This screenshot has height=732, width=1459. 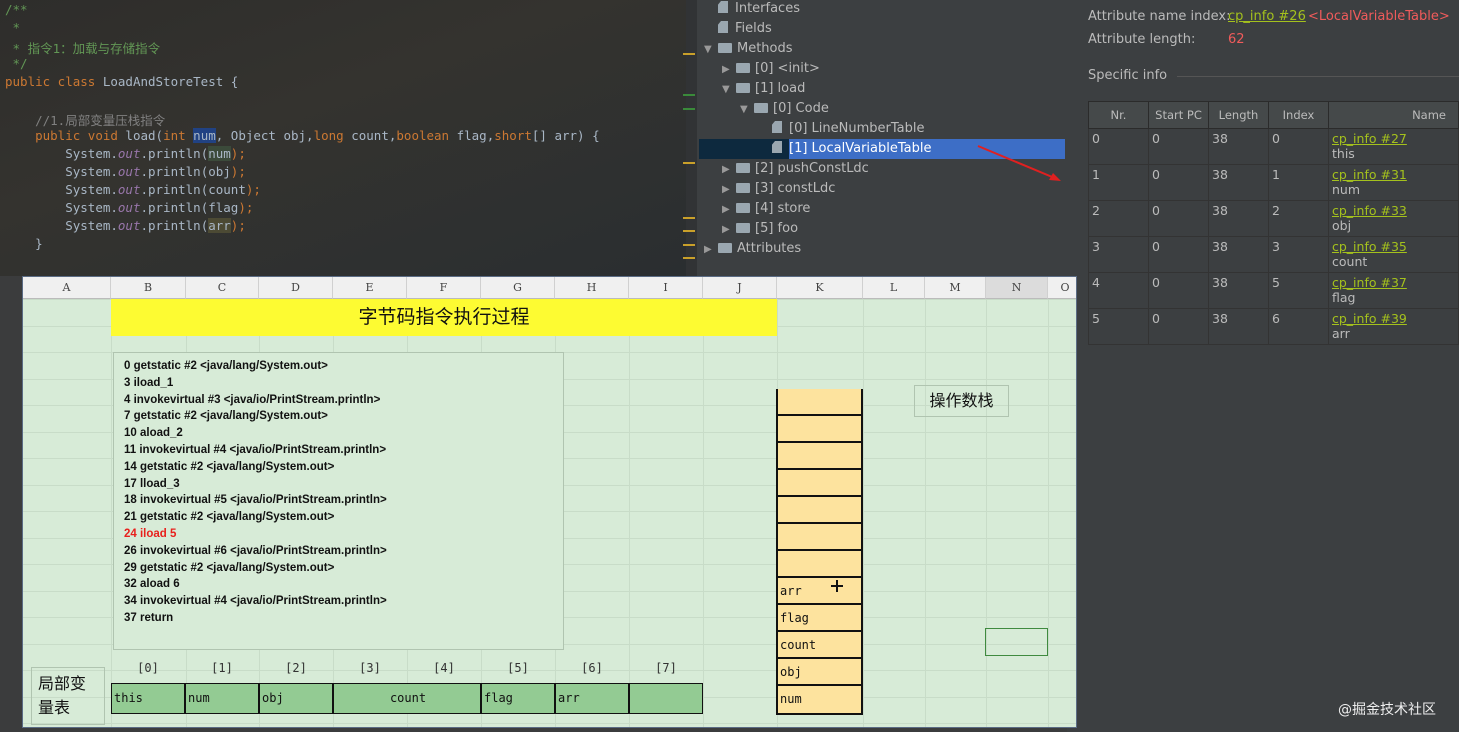 What do you see at coordinates (691, 138) in the screenshot?
I see `editor-scrollbar` at bounding box center [691, 138].